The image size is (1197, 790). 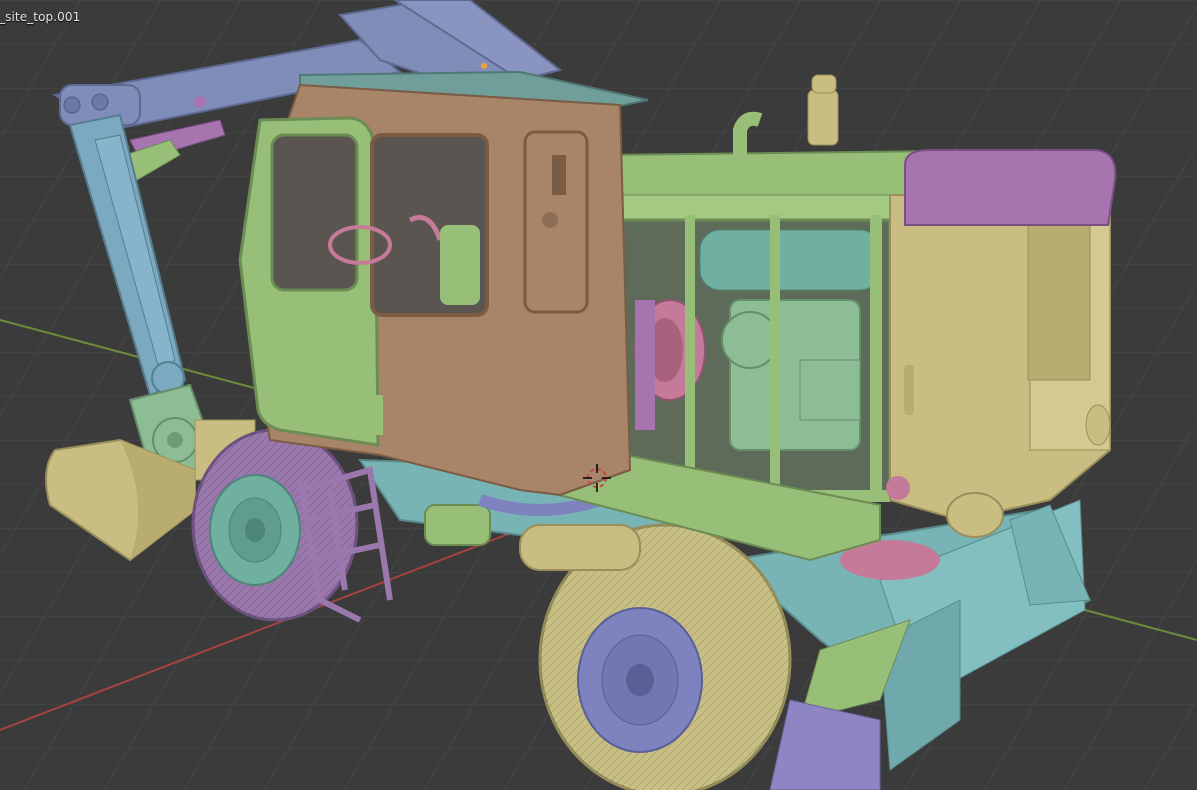 I want to click on hood-top-cap, so click(x=1010, y=187).